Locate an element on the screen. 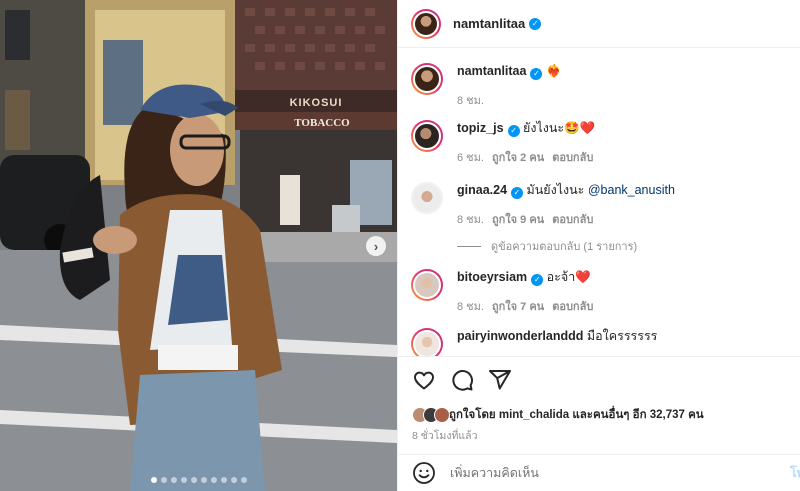  view-replies-button: ดูข้อความตอบกลับ (1 รายการ) is located at coordinates (547, 246).